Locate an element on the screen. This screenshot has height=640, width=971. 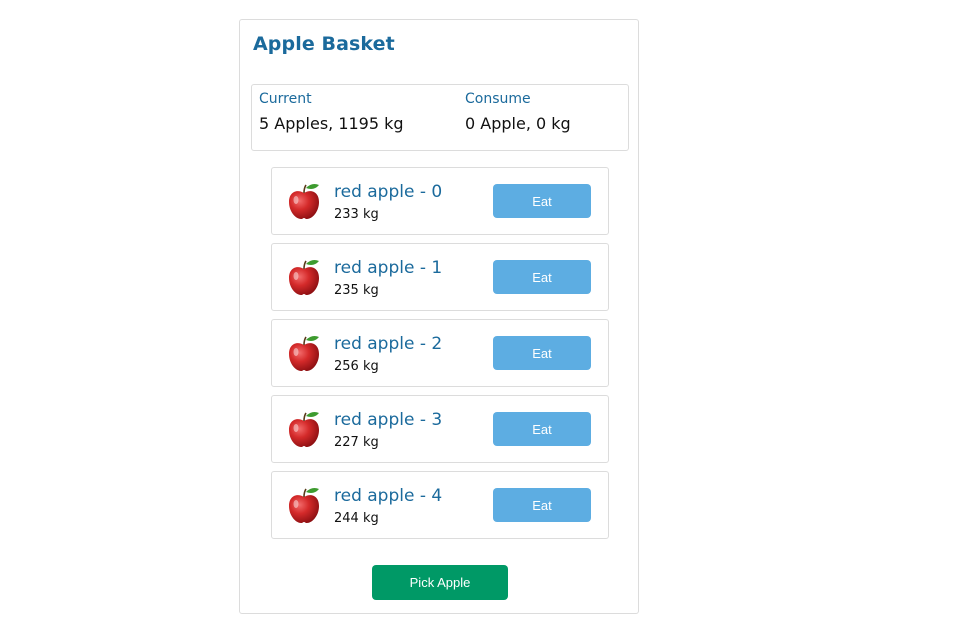
apple-name: red apple - 3 is located at coordinates (388, 420).